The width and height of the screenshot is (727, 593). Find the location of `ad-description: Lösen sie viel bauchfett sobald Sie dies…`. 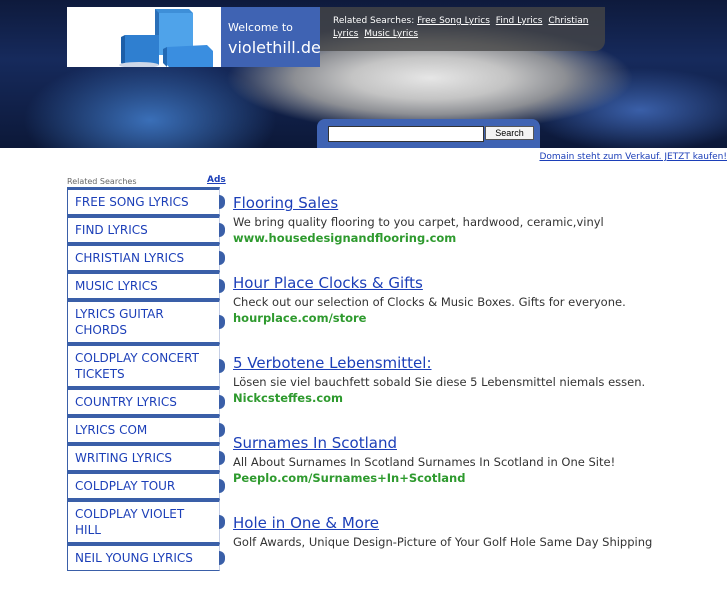

ad-description: Lösen sie viel bauchfett sobald Sie dies… is located at coordinates (439, 382).